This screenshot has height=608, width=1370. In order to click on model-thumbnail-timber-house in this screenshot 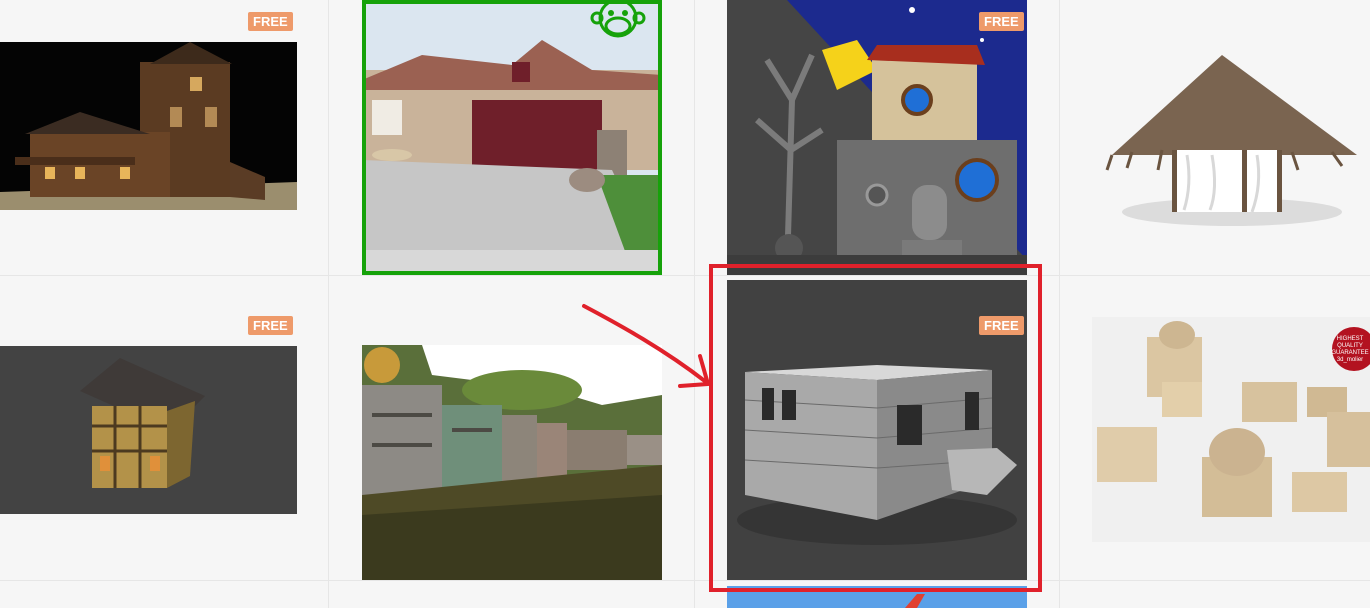, I will do `click(148, 430)`.